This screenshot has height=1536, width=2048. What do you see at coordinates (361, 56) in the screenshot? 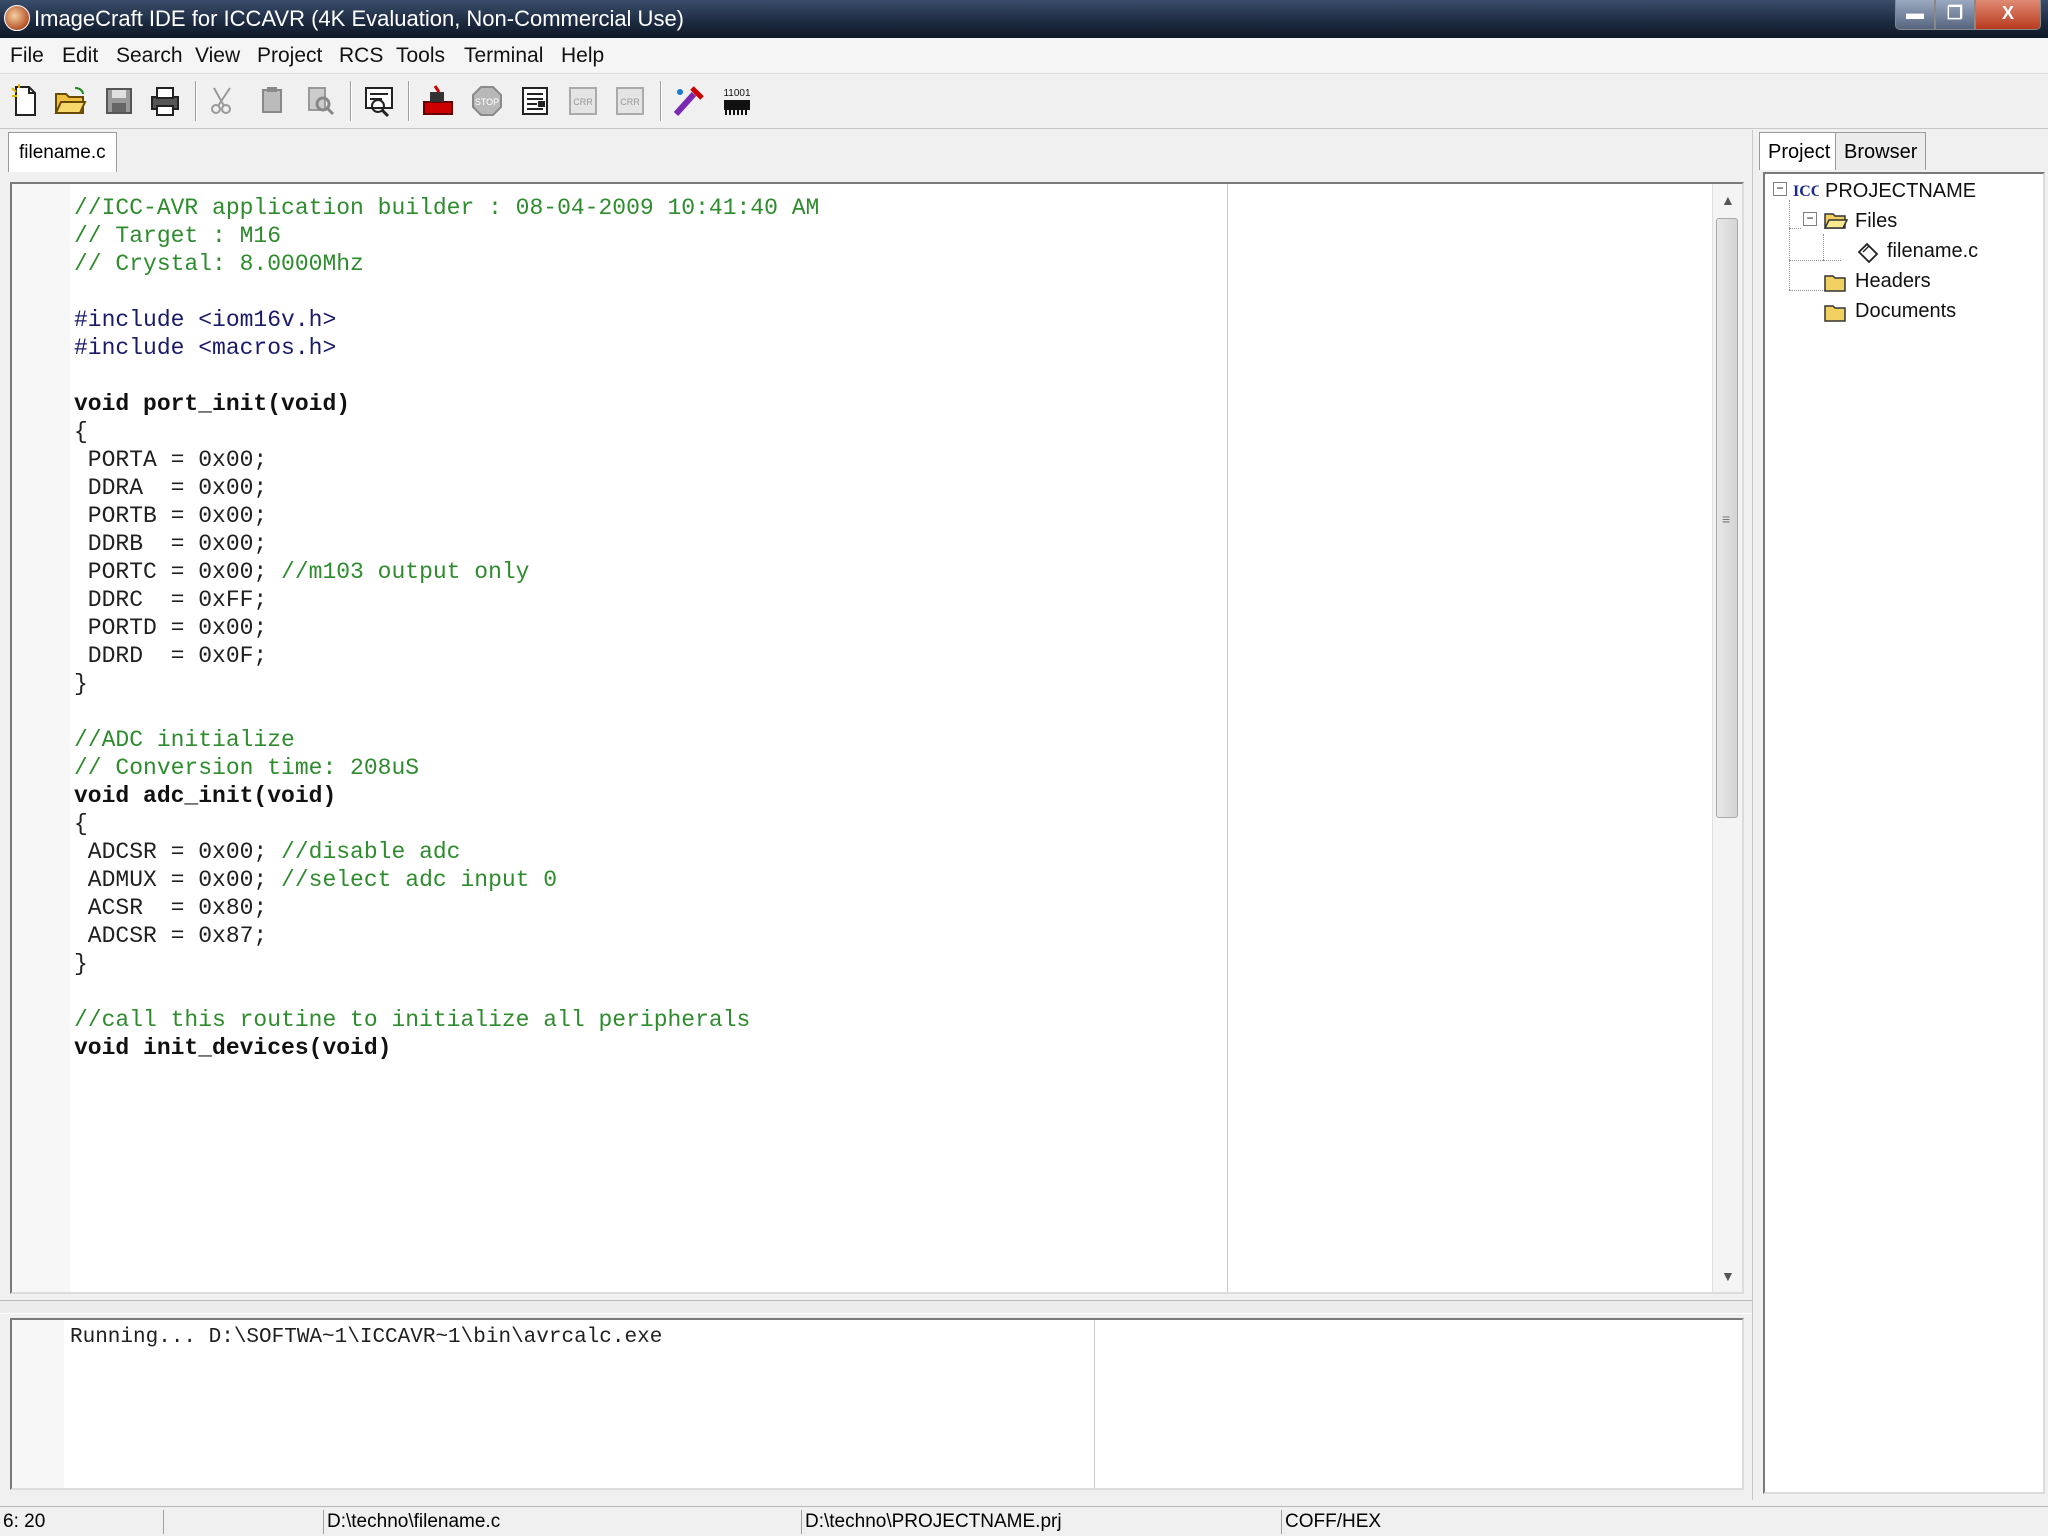
I see `menu-rcs: RCS` at bounding box center [361, 56].